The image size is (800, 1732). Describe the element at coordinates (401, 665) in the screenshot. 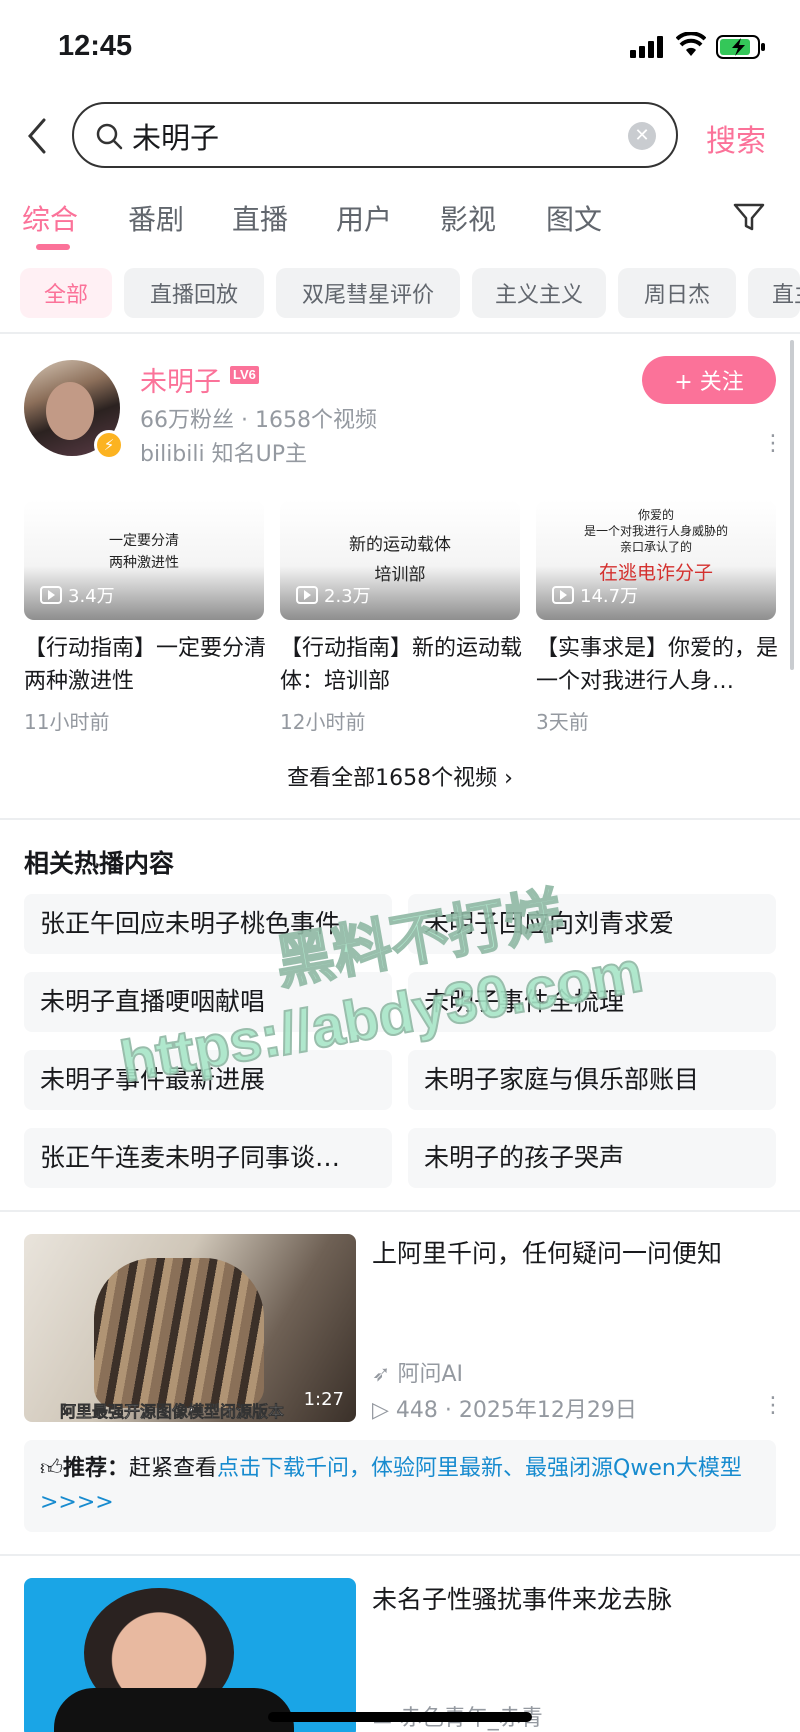

I see `video-title: 【行动指南】新的运动载体：培训部` at that location.